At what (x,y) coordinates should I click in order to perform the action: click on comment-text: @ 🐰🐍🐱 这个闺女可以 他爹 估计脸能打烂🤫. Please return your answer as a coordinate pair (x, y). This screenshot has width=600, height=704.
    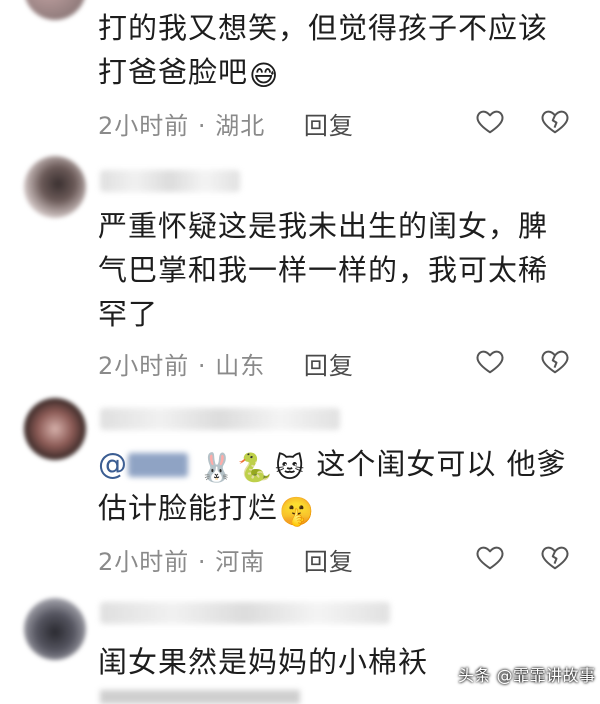
    Looking at the image, I should click on (332, 487).